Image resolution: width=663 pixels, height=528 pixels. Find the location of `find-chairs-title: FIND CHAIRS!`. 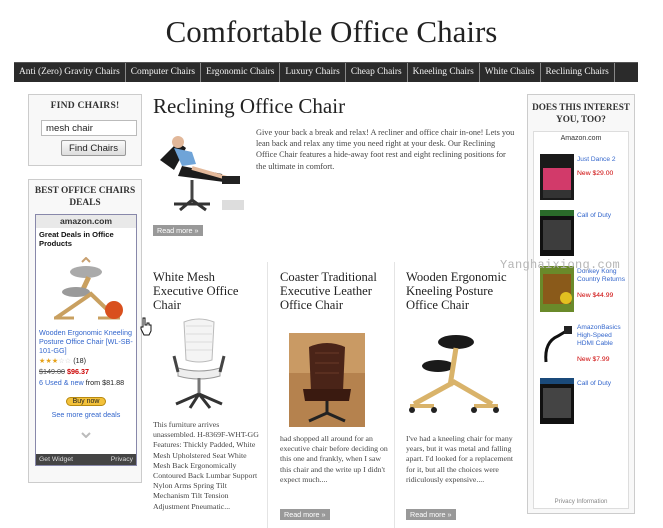

find-chairs-title: FIND CHAIRS! is located at coordinates (85, 105).